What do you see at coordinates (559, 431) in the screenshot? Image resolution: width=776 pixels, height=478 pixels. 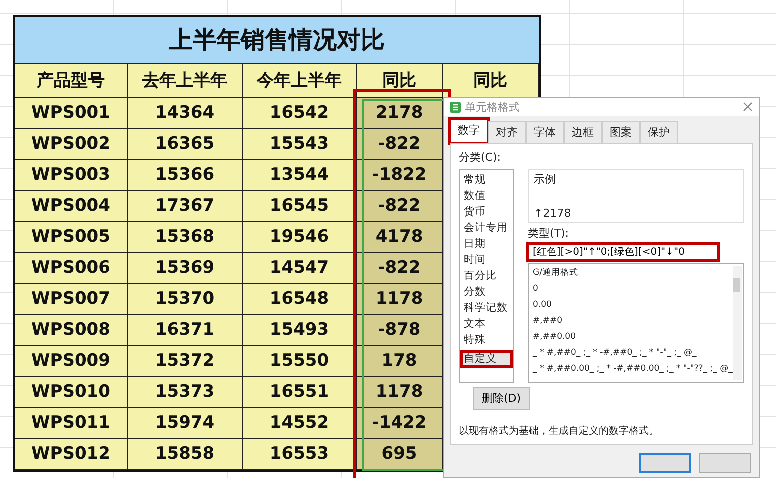 I see `description-text: 以现有格式为基础，生成自定义的数字格式。` at bounding box center [559, 431].